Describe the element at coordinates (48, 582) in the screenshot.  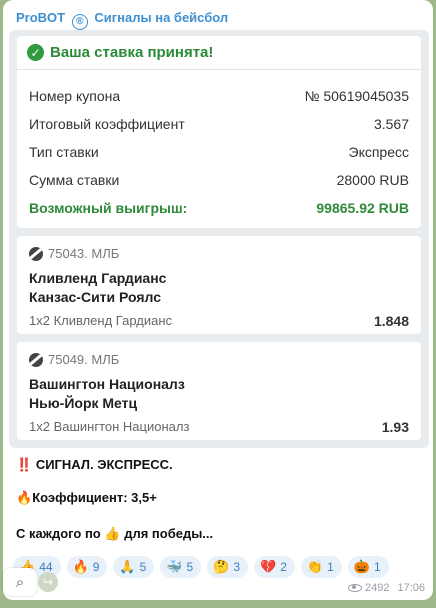
I see `share-icon: ↪` at that location.